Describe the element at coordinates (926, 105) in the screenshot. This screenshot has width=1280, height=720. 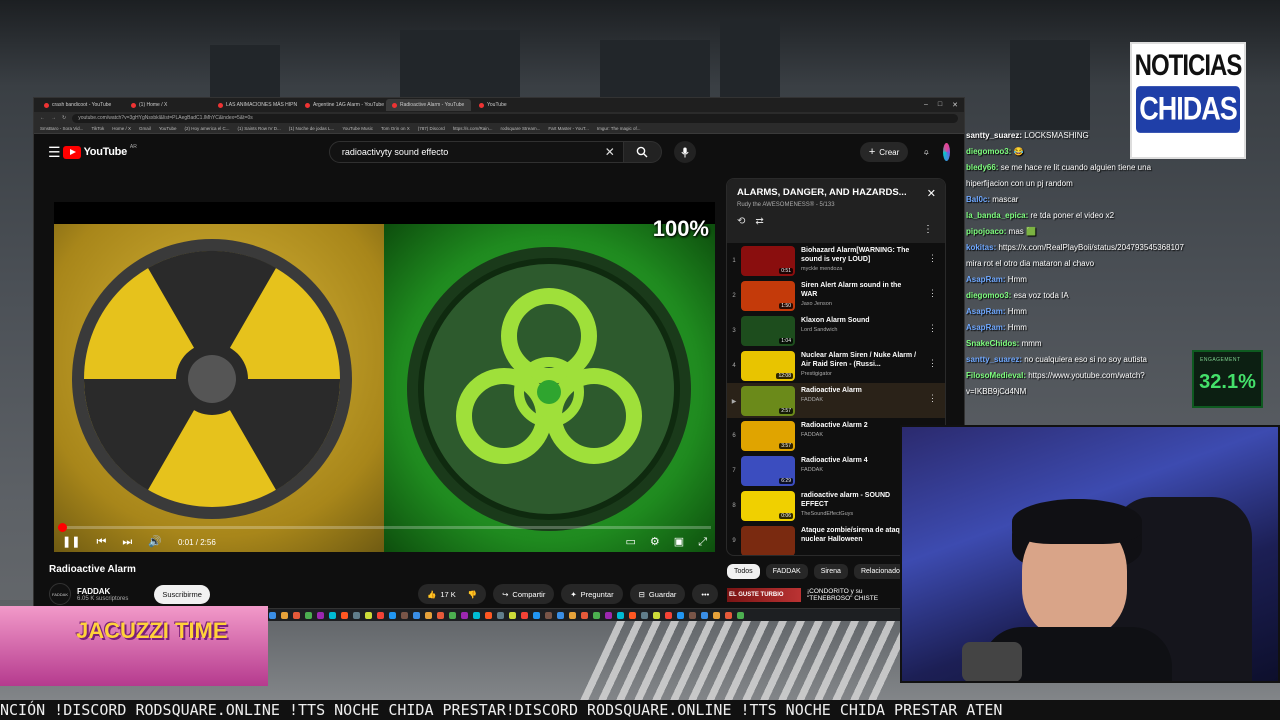
I see `minimize-icon: –` at that location.